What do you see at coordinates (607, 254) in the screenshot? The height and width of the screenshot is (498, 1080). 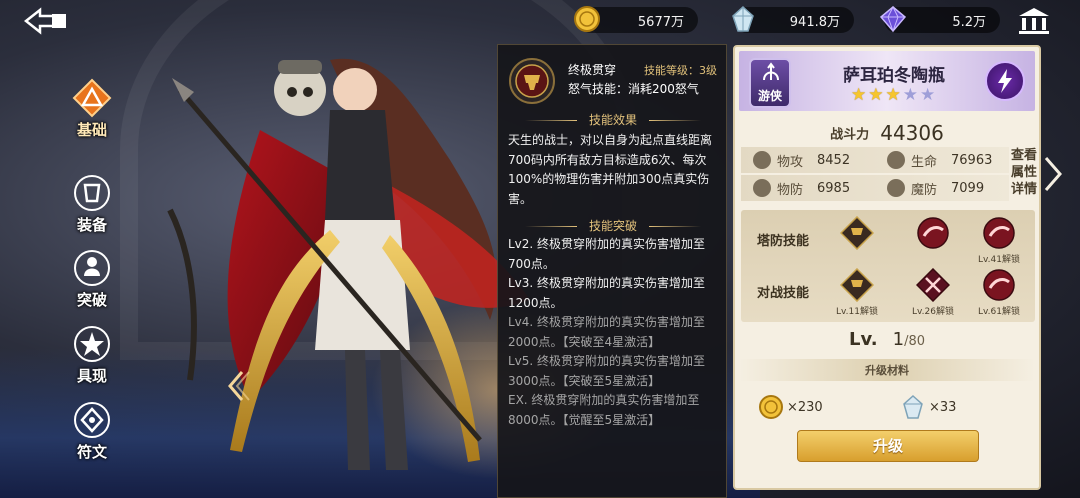 I see `break-item-lv2: Lv2. 终极贯穿附加的真实伤害增加至700点。` at bounding box center [607, 254].